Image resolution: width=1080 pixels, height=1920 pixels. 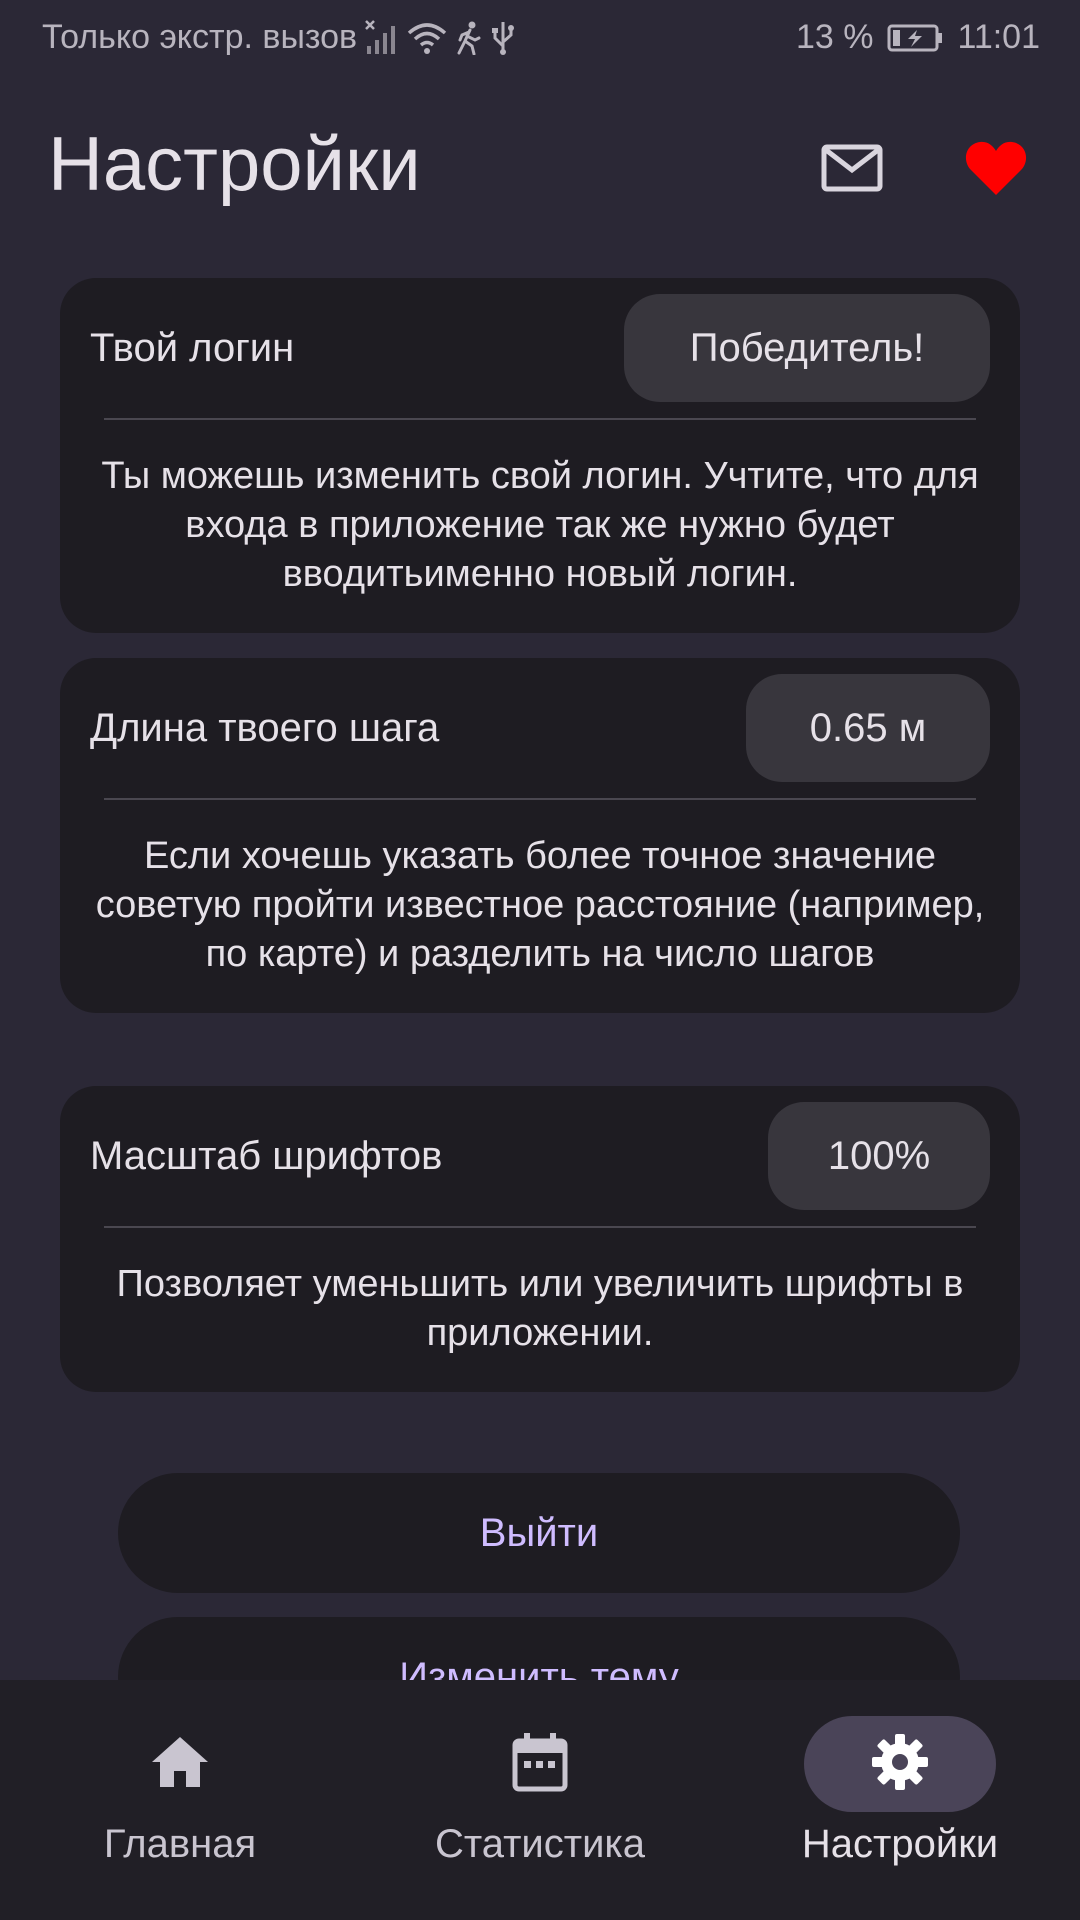 What do you see at coordinates (180, 1844) in the screenshot?
I see `nav-label-home: Главная` at bounding box center [180, 1844].